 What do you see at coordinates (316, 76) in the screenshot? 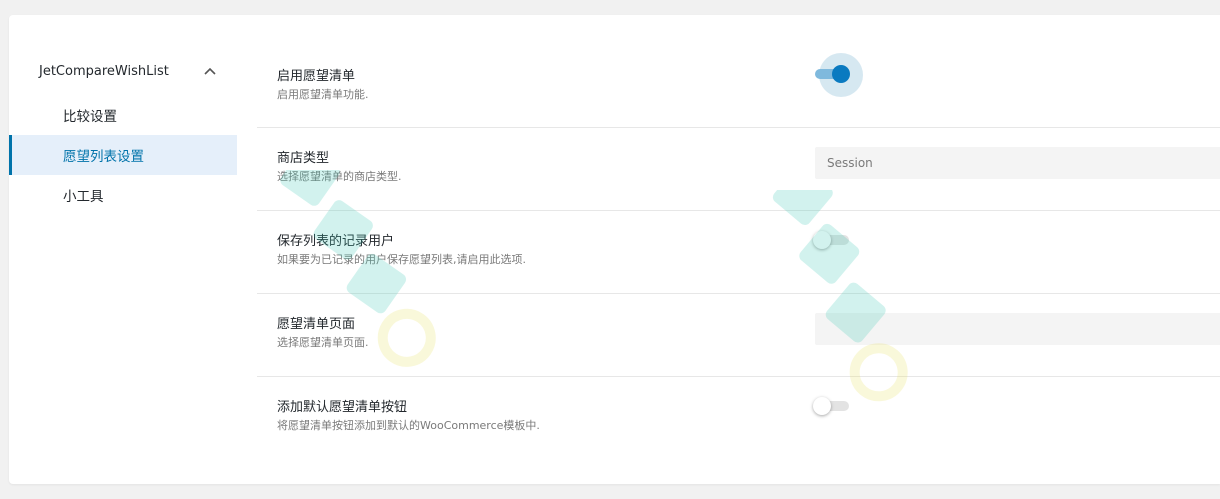
I see `setting-label: 启用愿望清单` at bounding box center [316, 76].